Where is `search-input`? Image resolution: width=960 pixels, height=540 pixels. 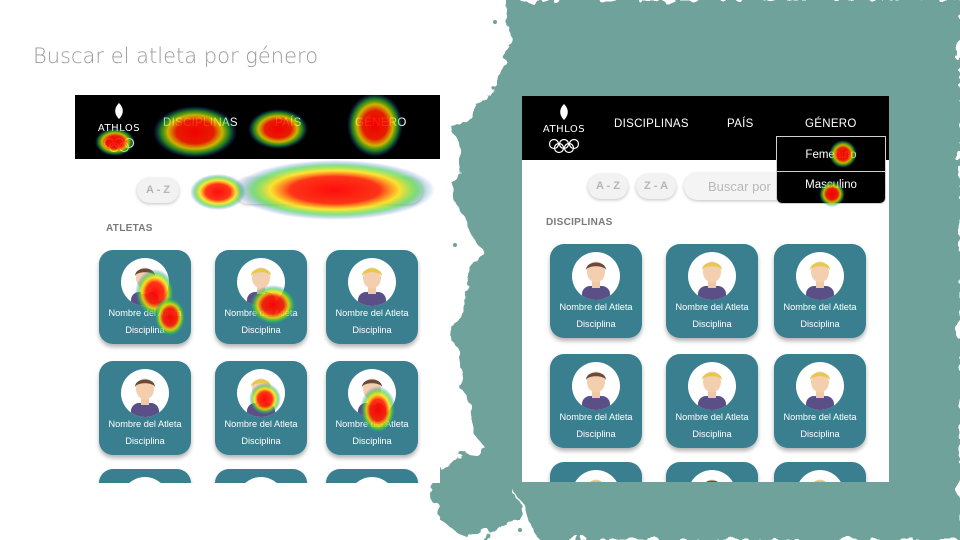 search-input is located at coordinates (329, 190).